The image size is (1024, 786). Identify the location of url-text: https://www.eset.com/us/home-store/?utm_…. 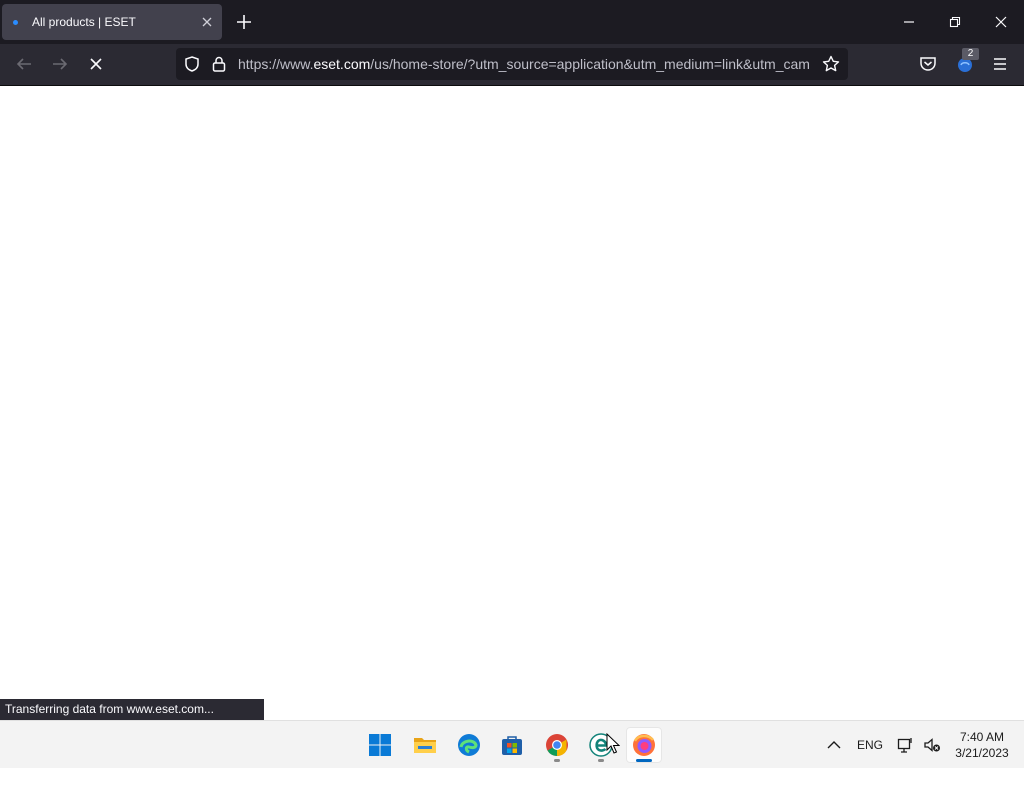
(526, 64).